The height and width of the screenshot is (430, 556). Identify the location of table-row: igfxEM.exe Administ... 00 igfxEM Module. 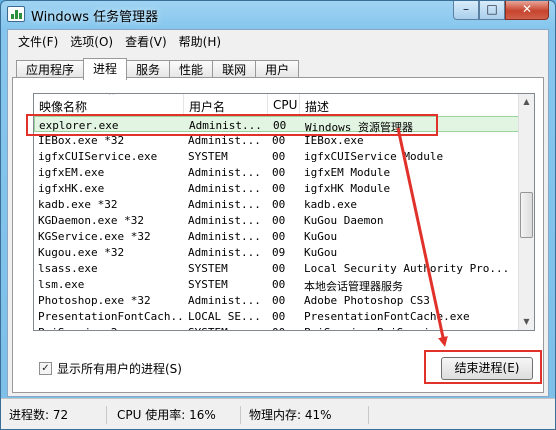
(277, 172).